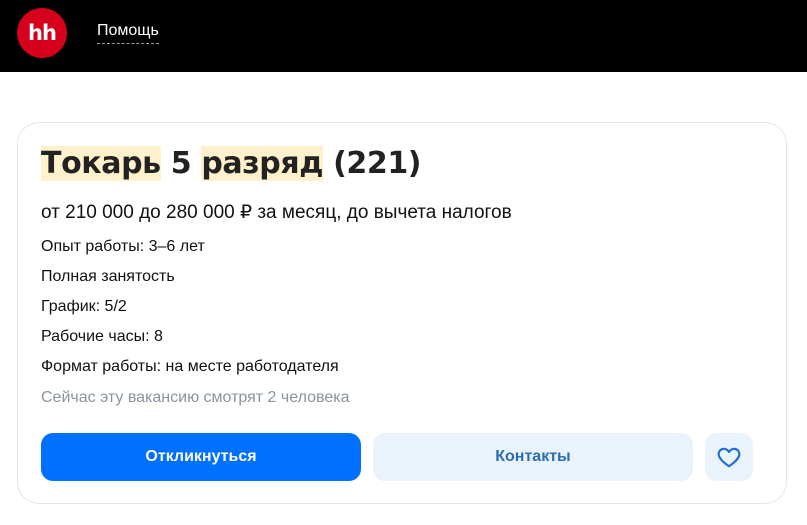 This screenshot has height=525, width=807. I want to click on hh-logo: hh, so click(42, 33).